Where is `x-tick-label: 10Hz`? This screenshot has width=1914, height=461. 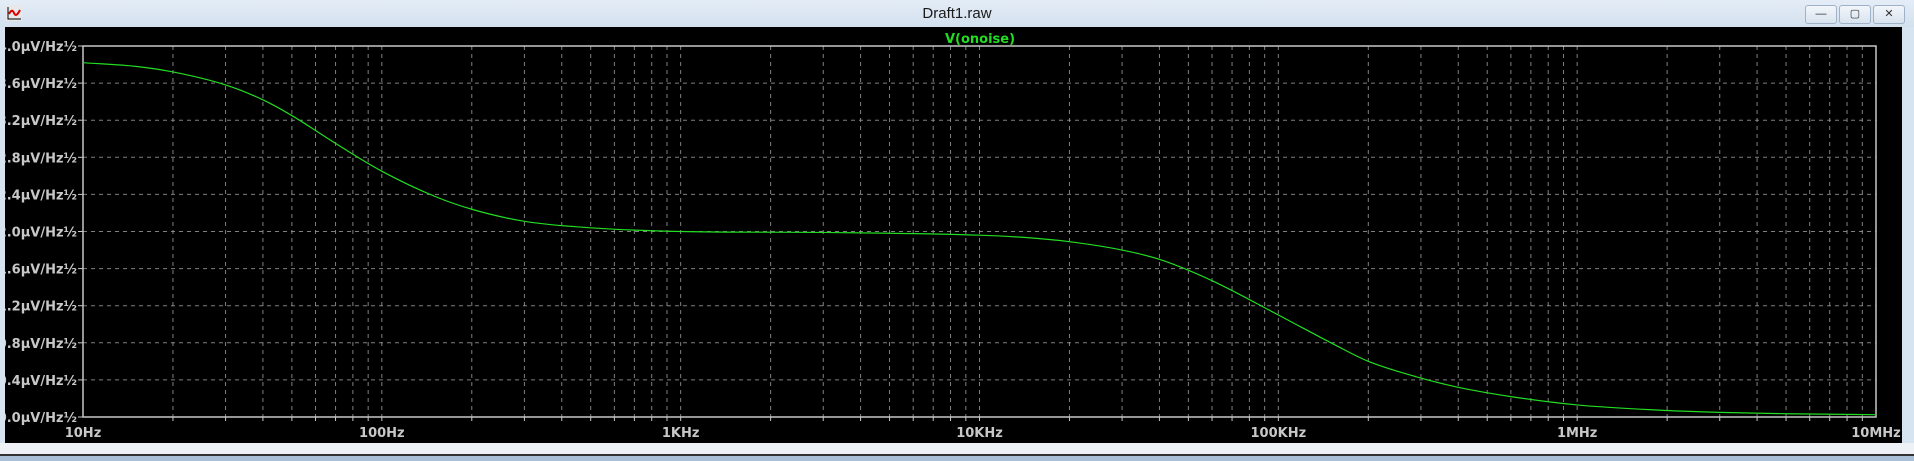 x-tick-label: 10Hz is located at coordinates (83, 433).